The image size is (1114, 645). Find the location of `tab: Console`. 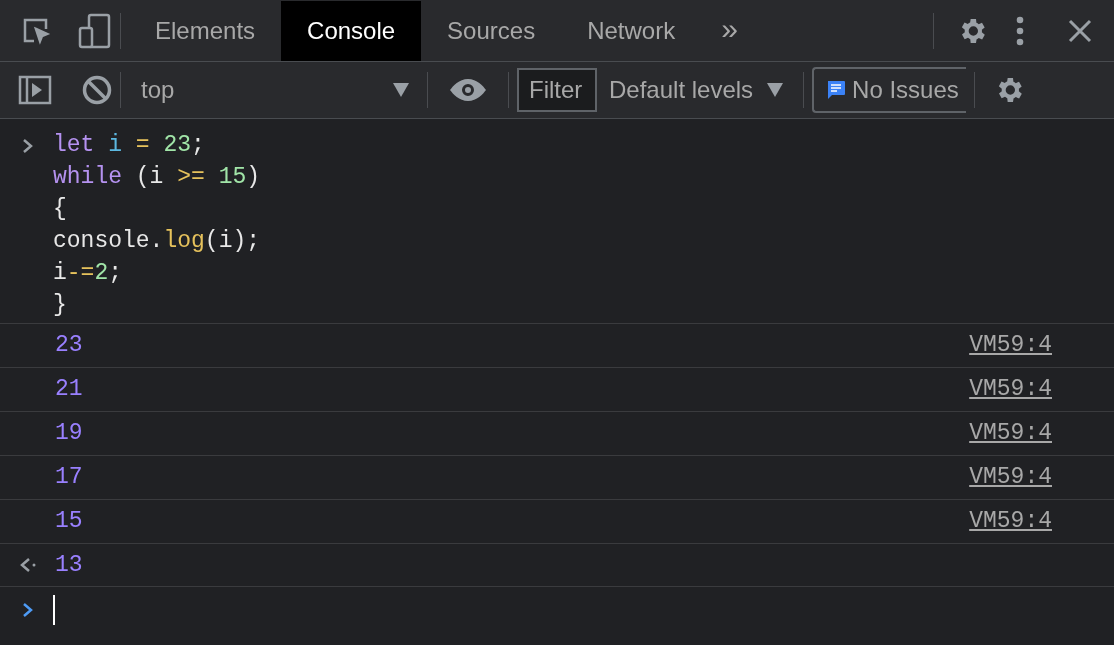

tab: Console is located at coordinates (351, 30).